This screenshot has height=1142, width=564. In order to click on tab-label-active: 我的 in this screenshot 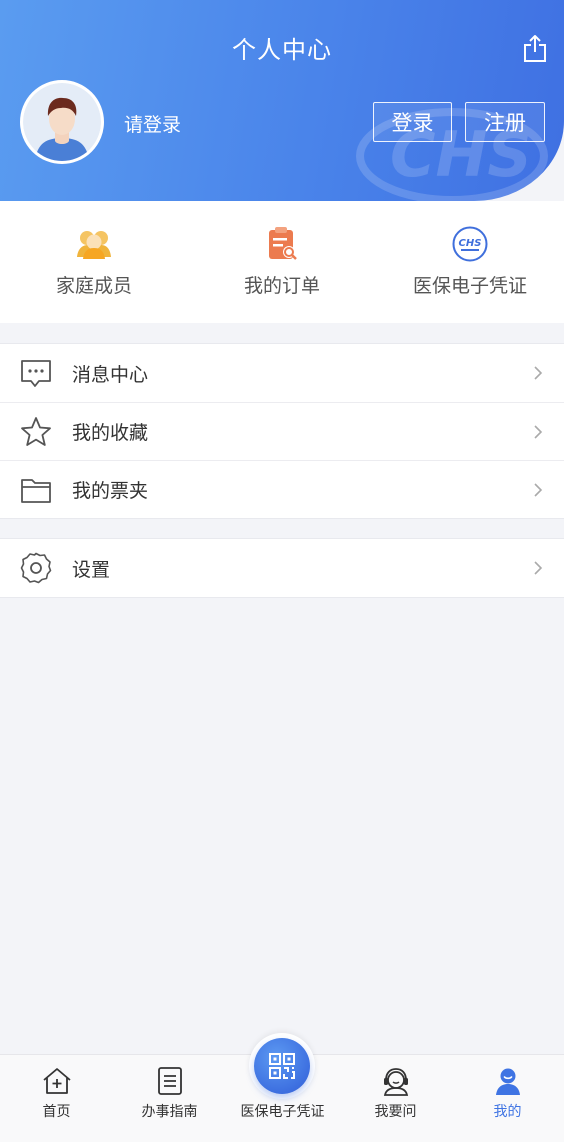, I will do `click(507, 1112)`.